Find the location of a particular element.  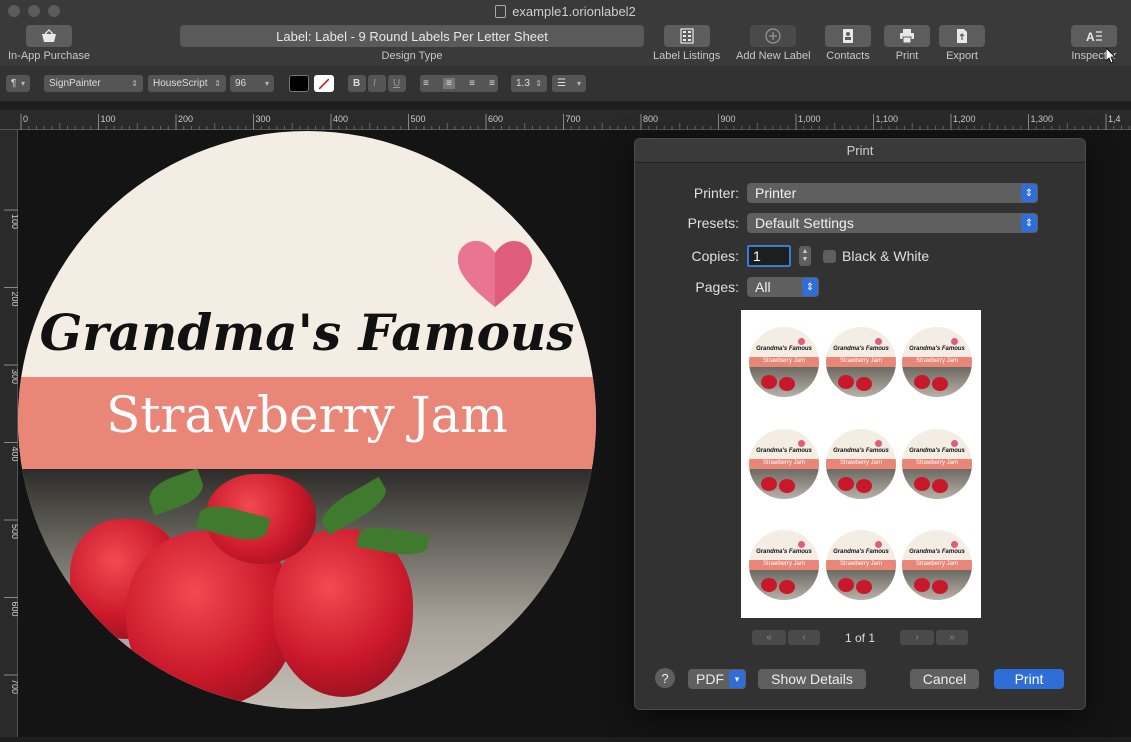

window-title: example1.orionlabel2 is located at coordinates (574, 11).